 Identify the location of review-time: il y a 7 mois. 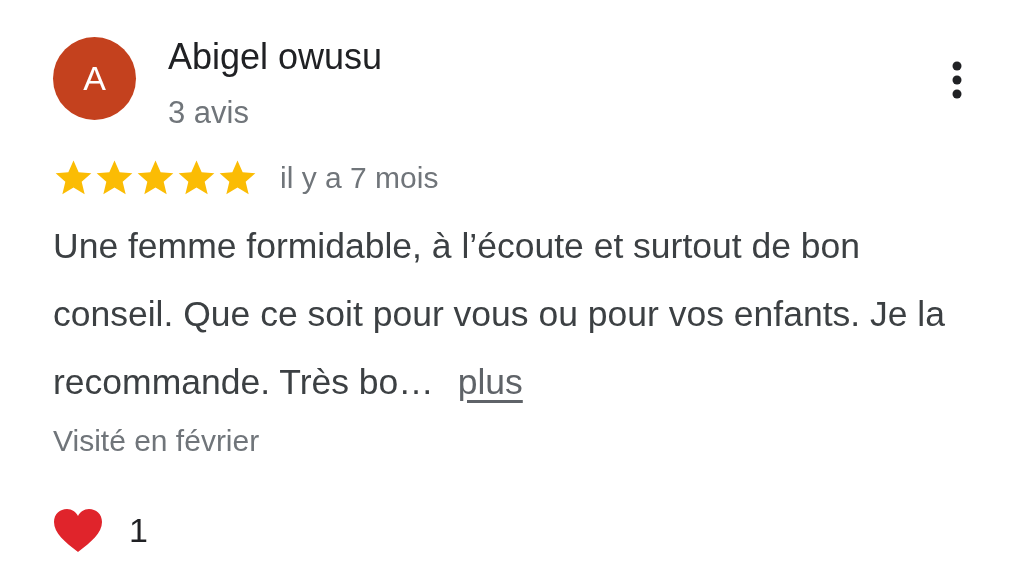
(359, 178).